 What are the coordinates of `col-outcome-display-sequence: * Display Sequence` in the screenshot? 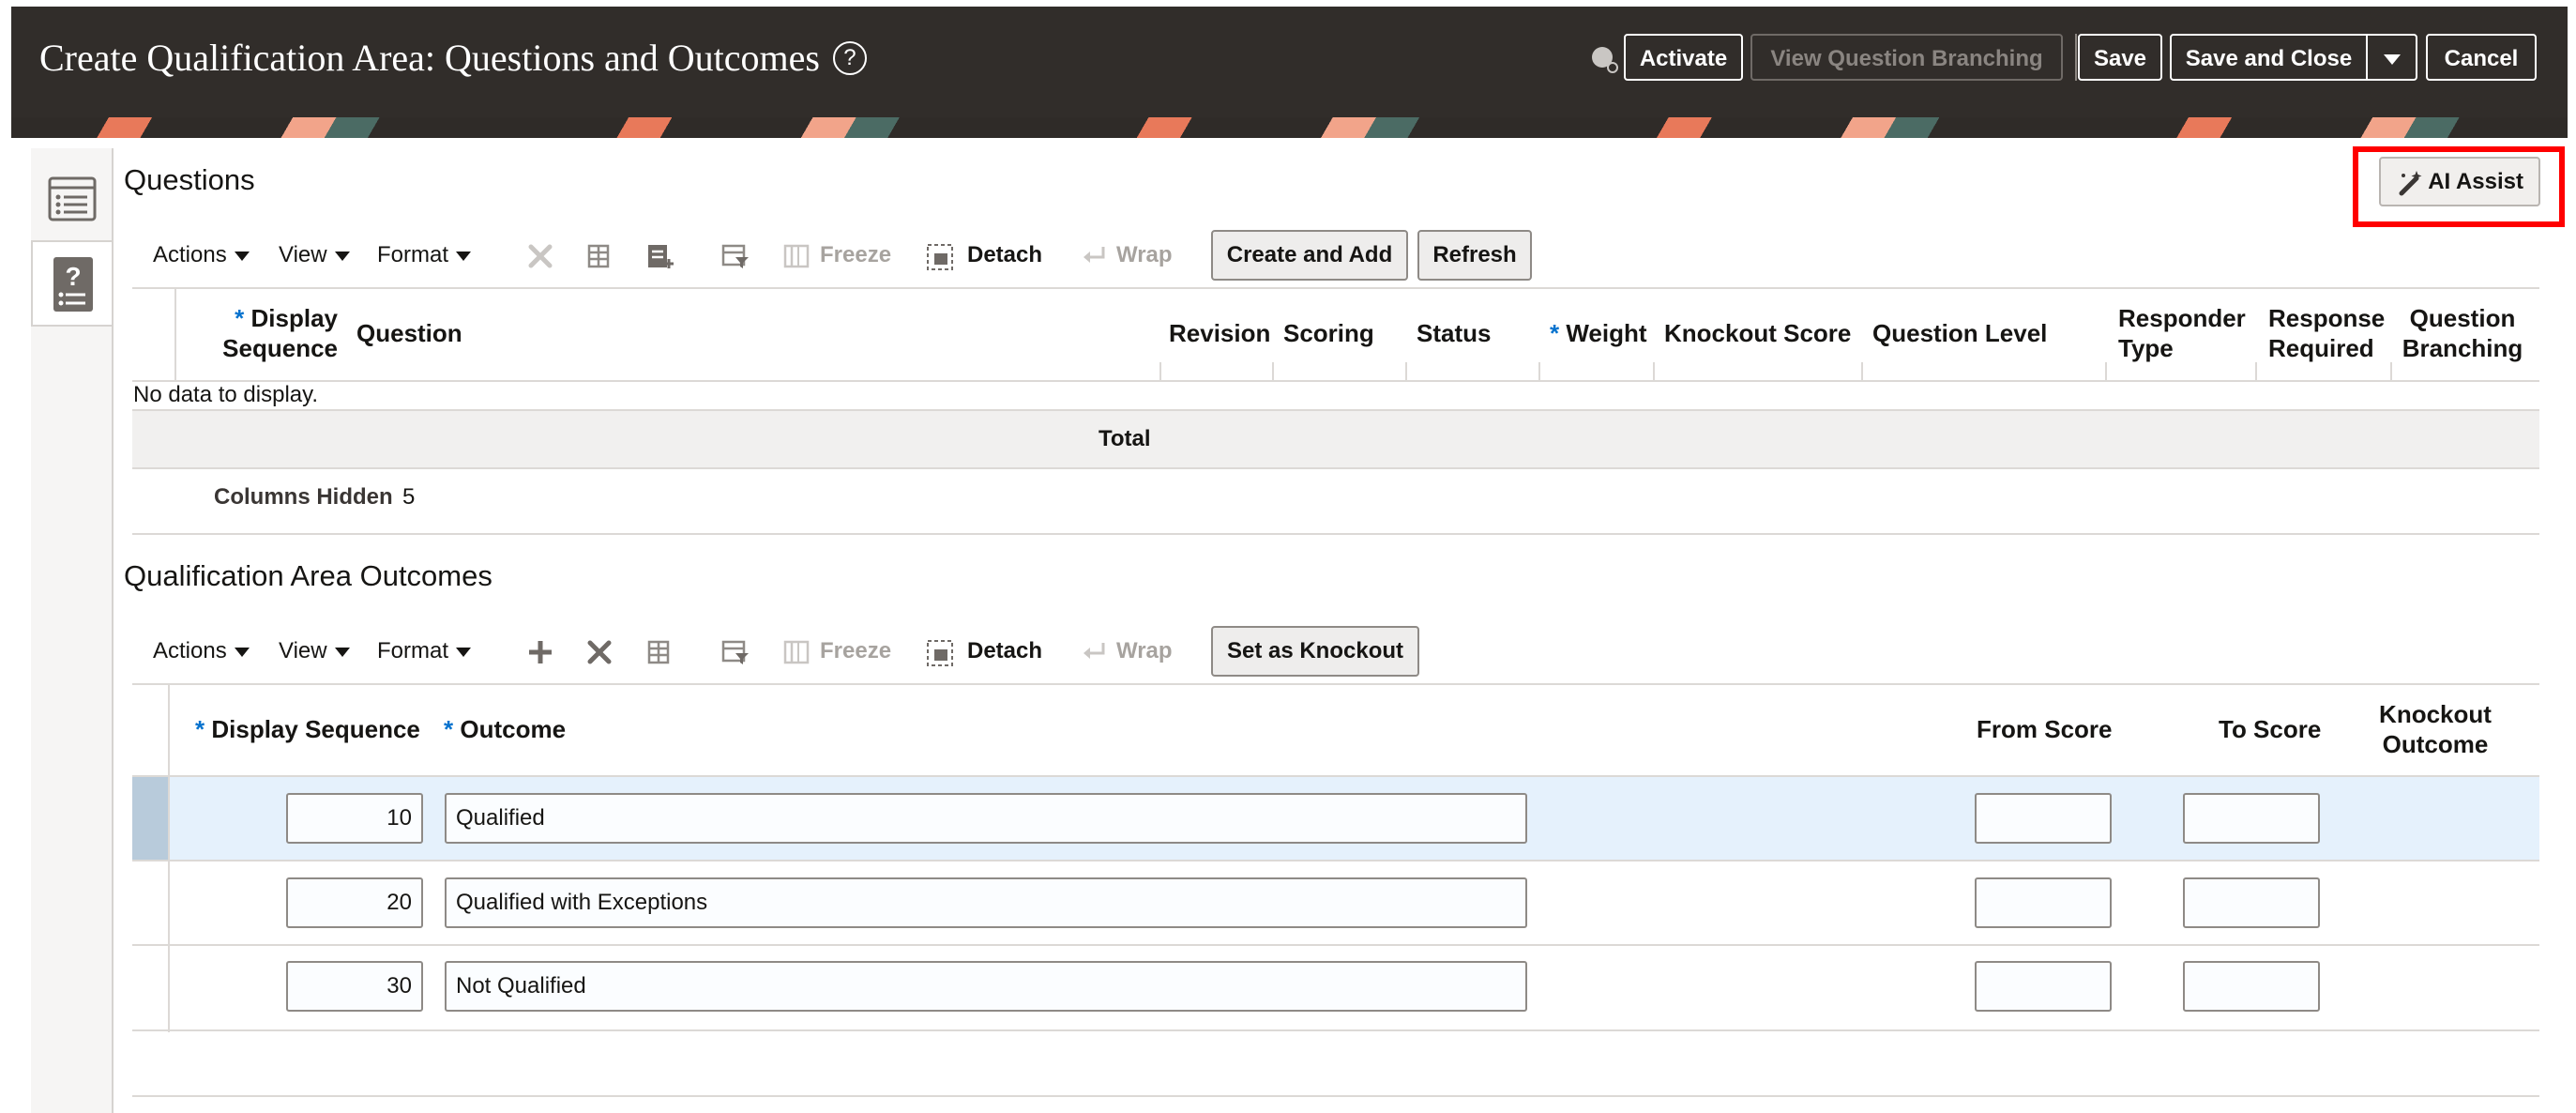 It's located at (308, 729).